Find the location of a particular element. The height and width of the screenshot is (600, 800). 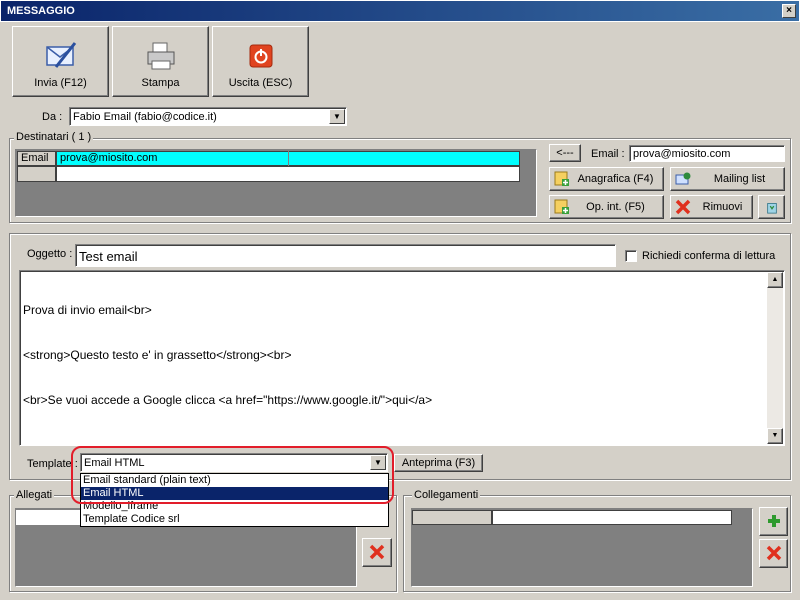

remove-link-button is located at coordinates (773, 553).